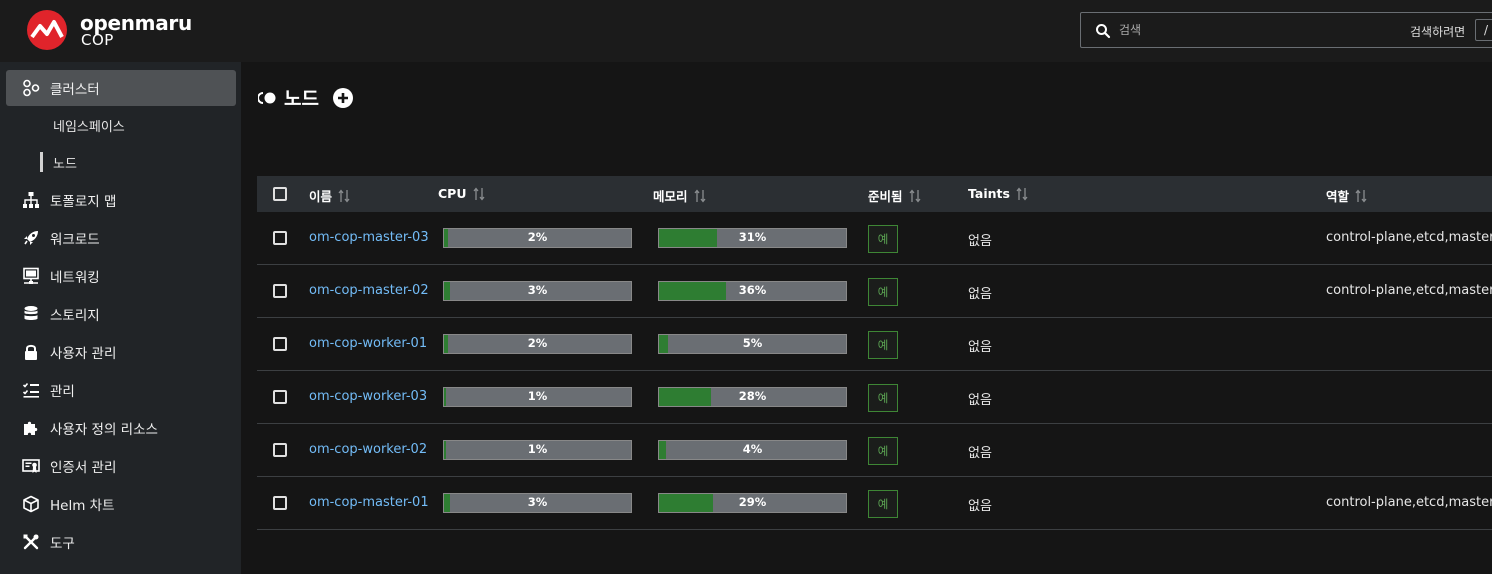  What do you see at coordinates (75, 278) in the screenshot?
I see `sidebar-item-label: 네트워킹` at bounding box center [75, 278].